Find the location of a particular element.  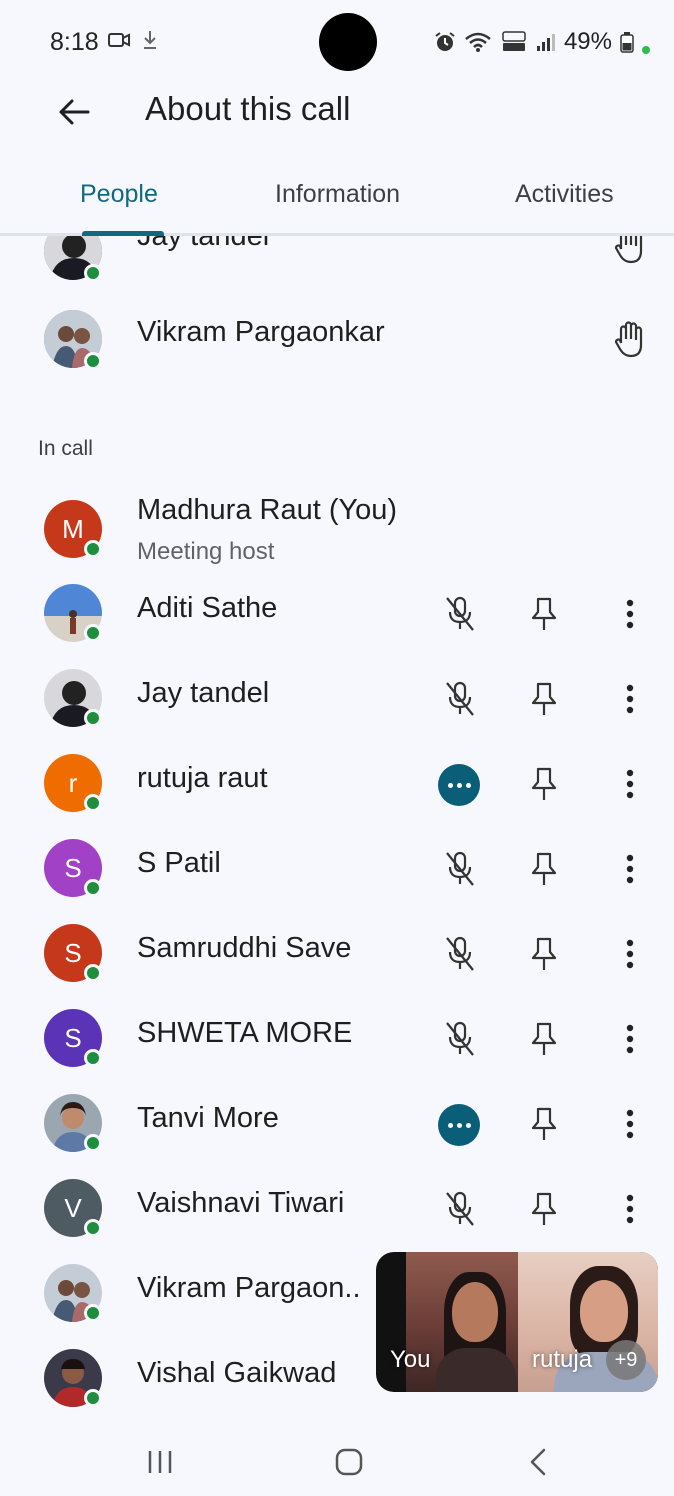

raised-hand-row: Vikram Pargaonkar is located at coordinates (337, 338).